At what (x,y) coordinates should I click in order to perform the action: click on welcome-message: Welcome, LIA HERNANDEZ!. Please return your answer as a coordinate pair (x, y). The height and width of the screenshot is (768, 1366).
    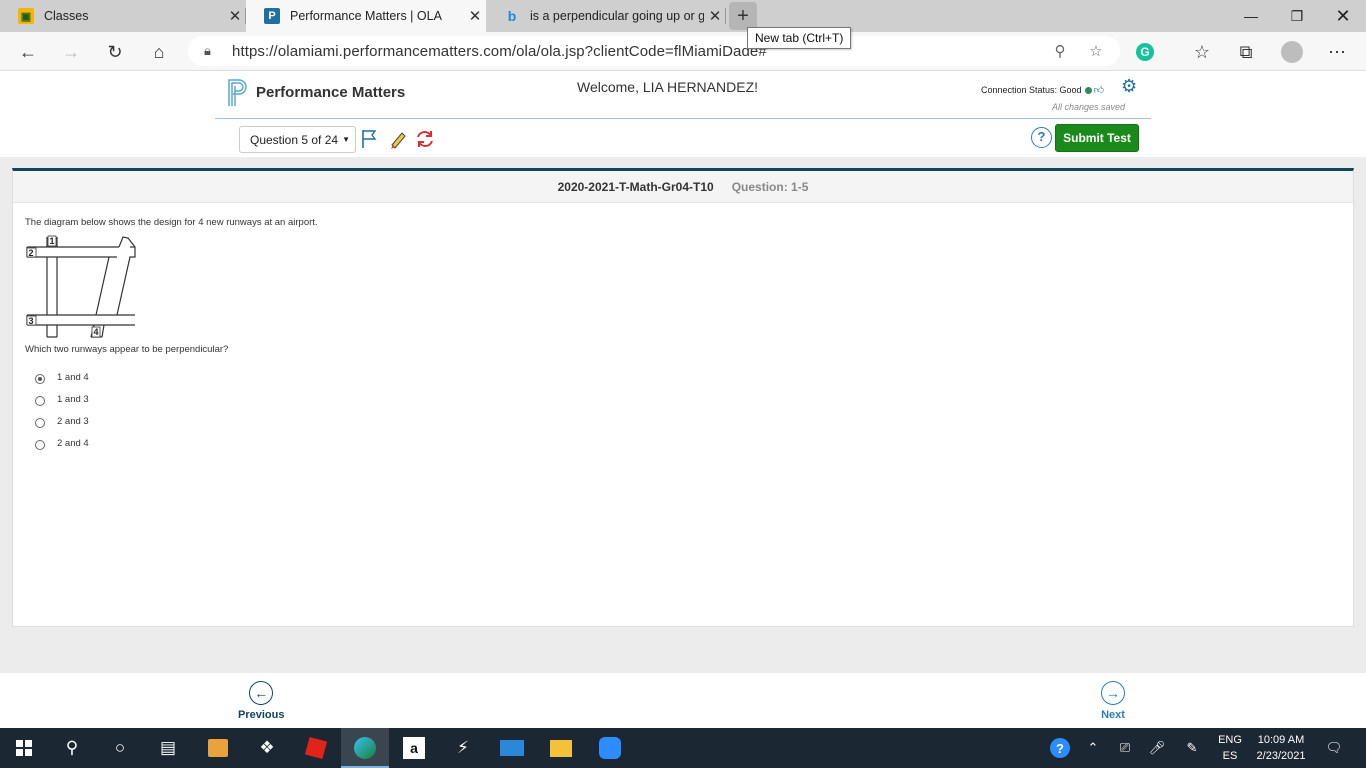
    Looking at the image, I should click on (668, 87).